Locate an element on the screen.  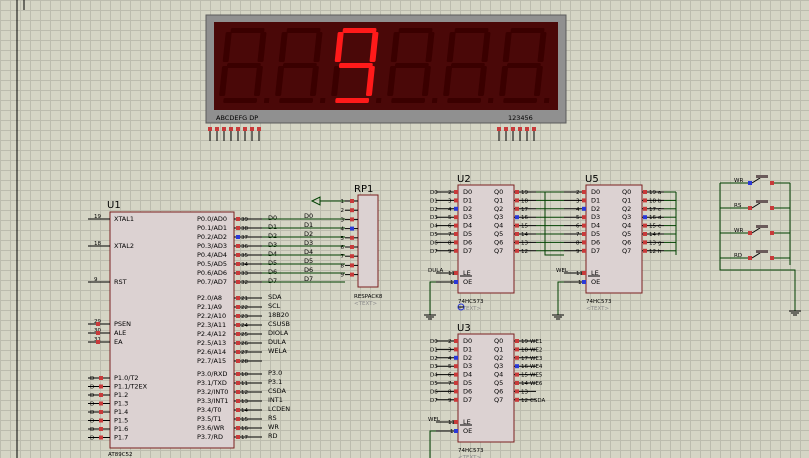
u1-pin-num: 18 is located at coordinates (97, 244).